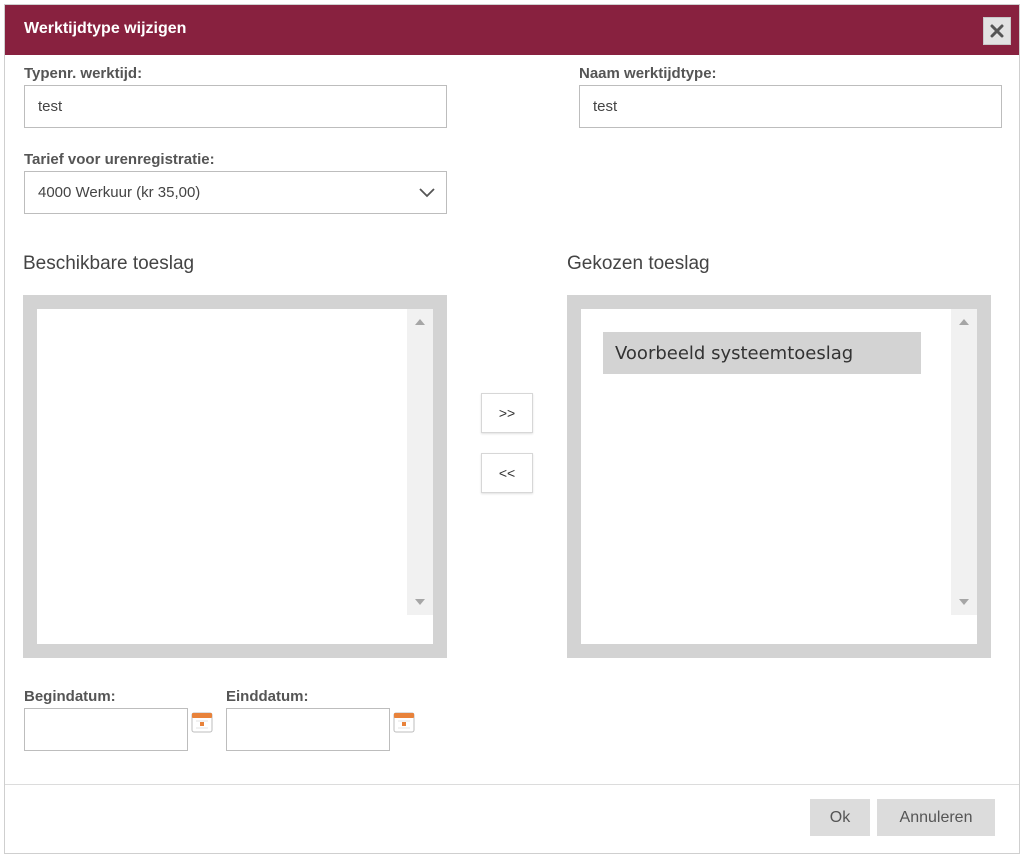 This screenshot has height=858, width=1024. Describe the element at coordinates (70, 696) in the screenshot. I see `begindatum-label: Begindatum:` at that location.